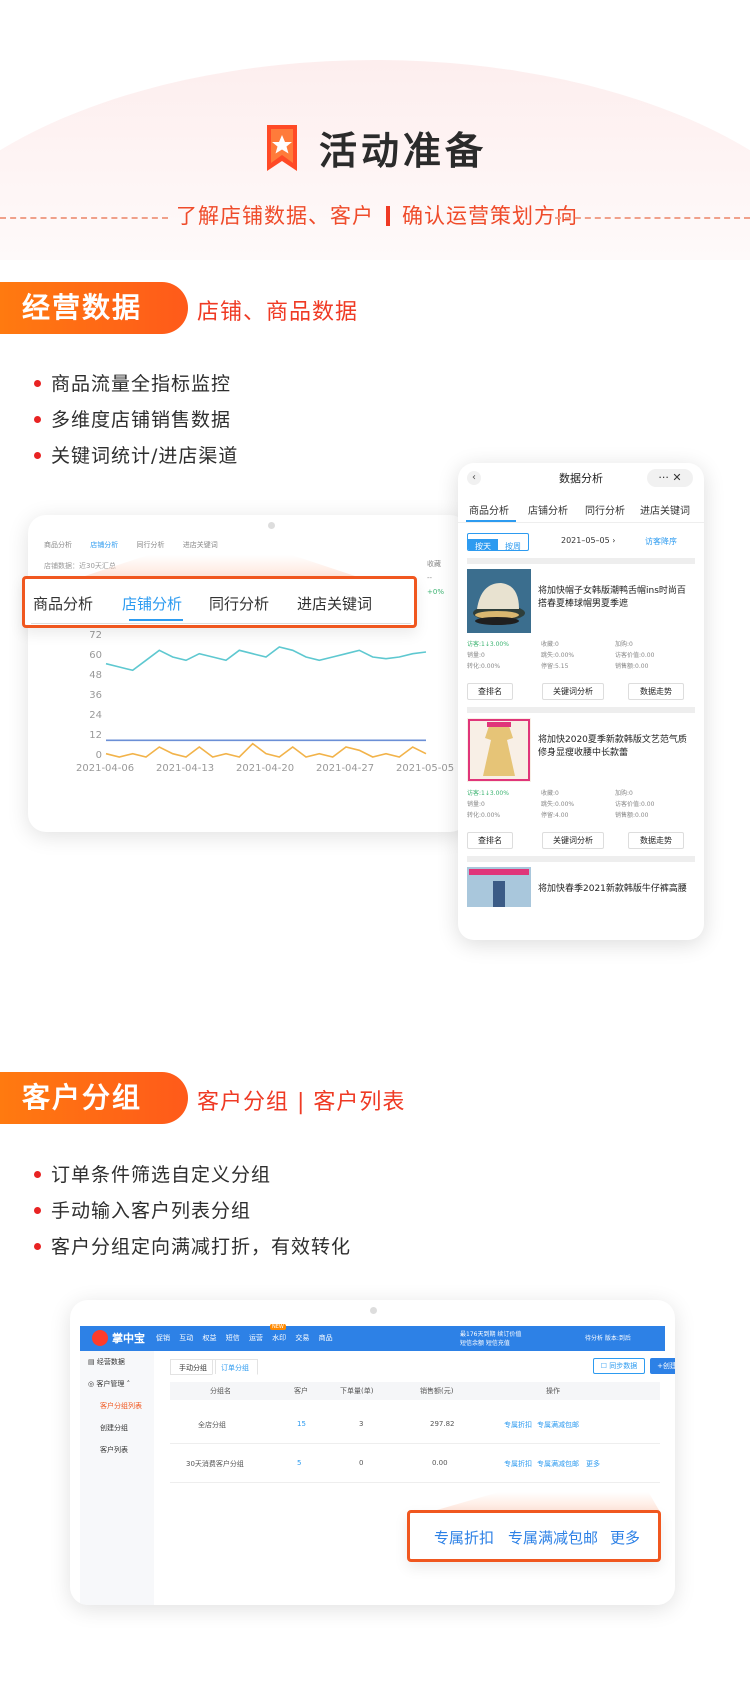 The height and width of the screenshot is (1707, 750). I want to click on nav-item: 互动, so click(186, 1338).